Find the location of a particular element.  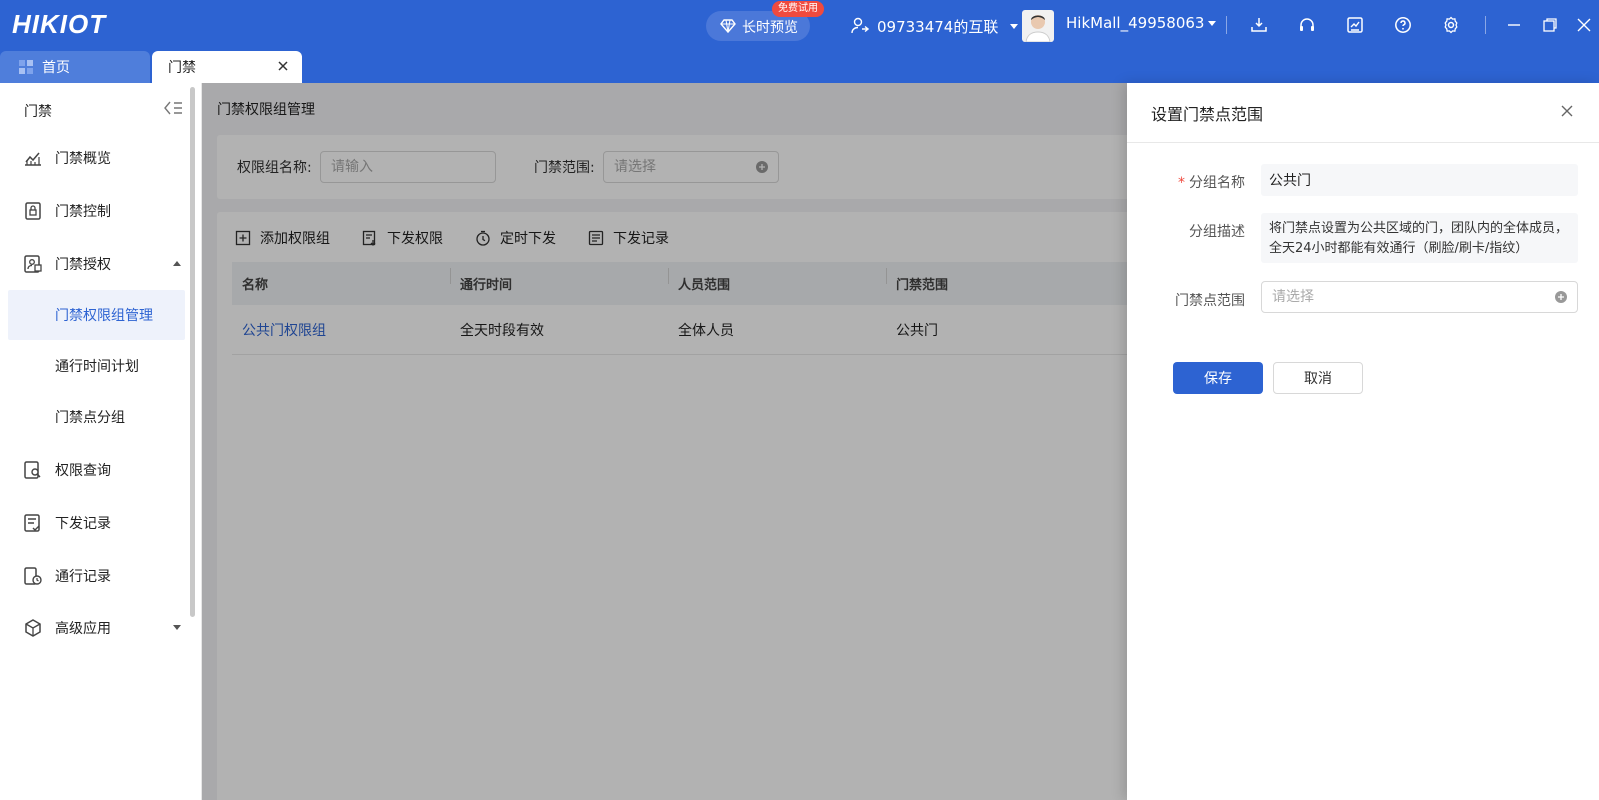

sidebar-item-advanced: 高级应用 is located at coordinates (96, 628).